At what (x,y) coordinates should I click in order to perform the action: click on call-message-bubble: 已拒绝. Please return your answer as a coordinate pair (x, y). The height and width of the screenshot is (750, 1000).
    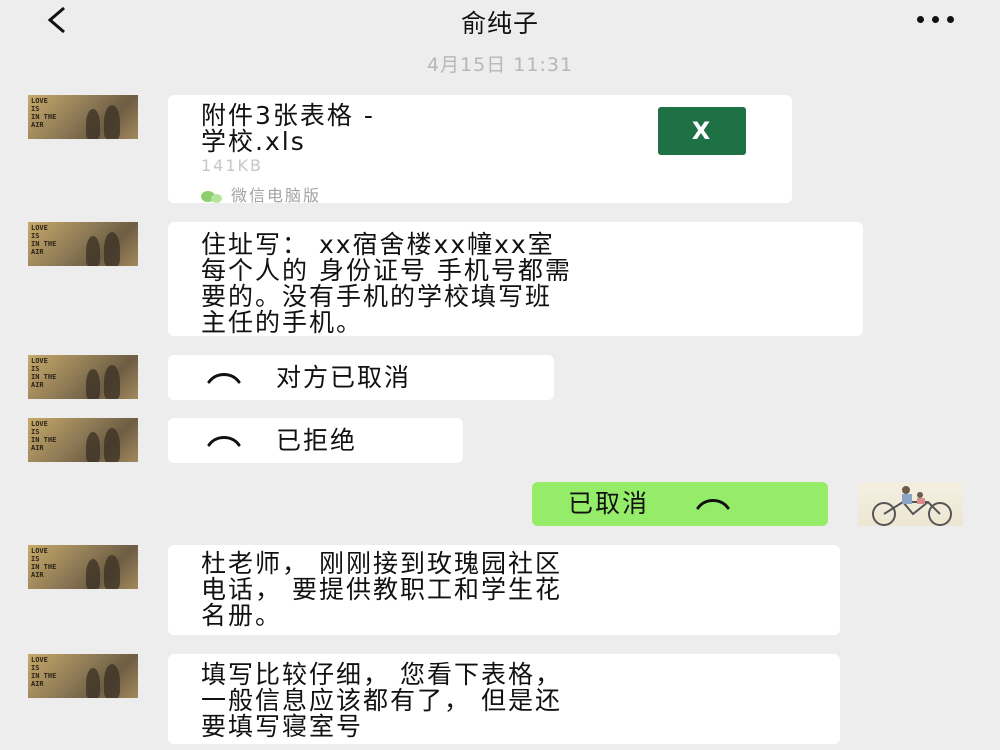
    Looking at the image, I should click on (315, 440).